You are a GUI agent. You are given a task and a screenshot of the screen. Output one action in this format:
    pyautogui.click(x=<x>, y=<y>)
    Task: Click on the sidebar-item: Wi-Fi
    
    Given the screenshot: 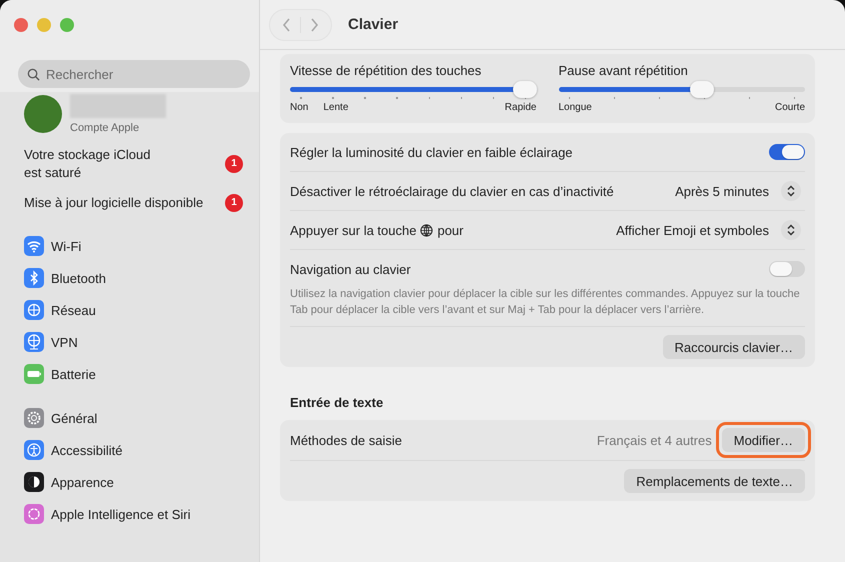 What is the action you would take?
    pyautogui.click(x=133, y=246)
    